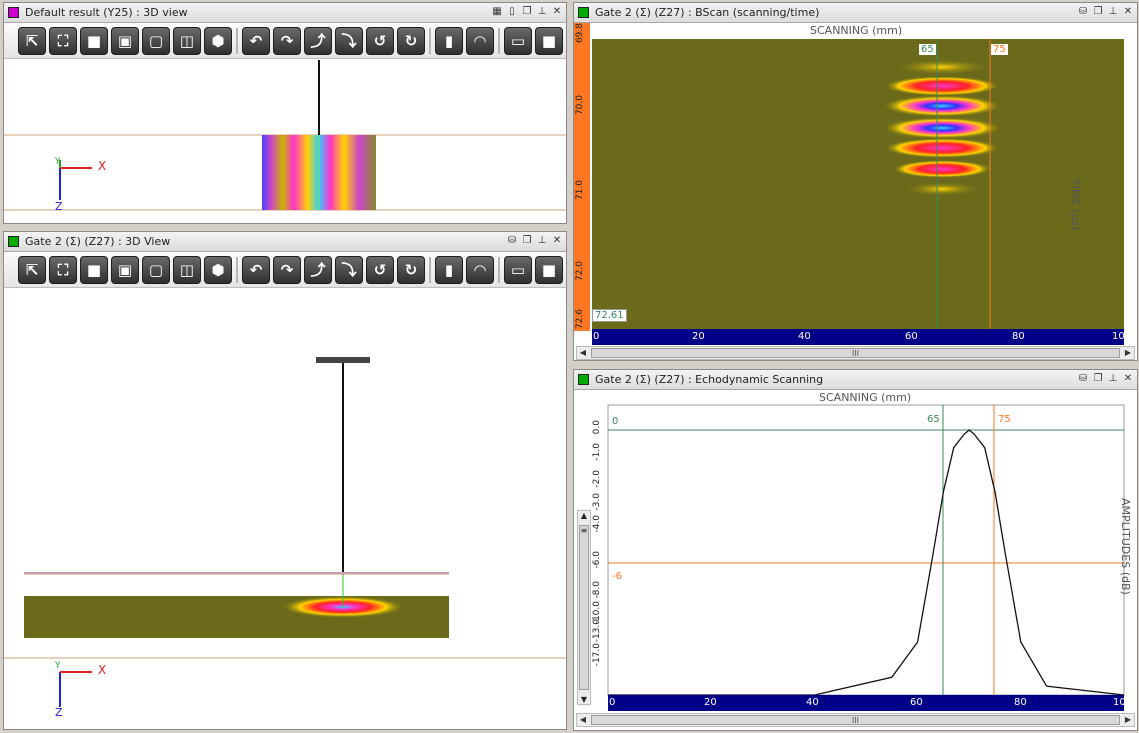 This screenshot has width=1139, height=733. Describe the element at coordinates (867, 704) in the screenshot. I see `echo-x-ticks: 0 20 40 60 80 10` at that location.